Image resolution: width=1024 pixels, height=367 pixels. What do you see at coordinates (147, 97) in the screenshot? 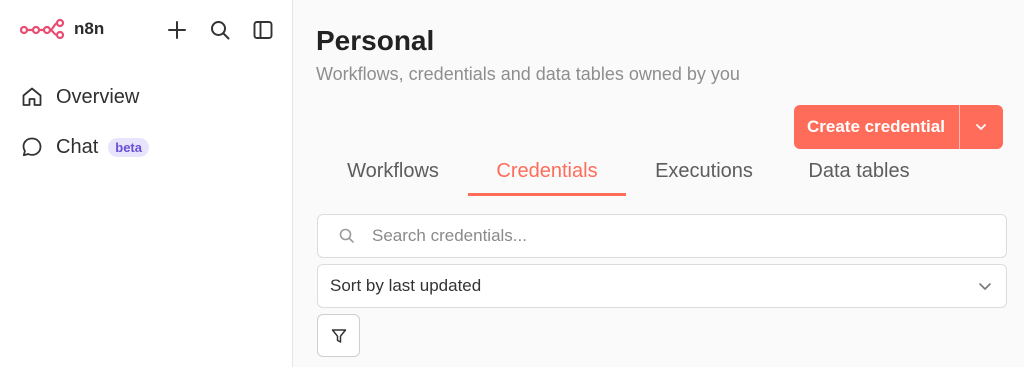
I see `sidebar-item-overview: Overview` at bounding box center [147, 97].